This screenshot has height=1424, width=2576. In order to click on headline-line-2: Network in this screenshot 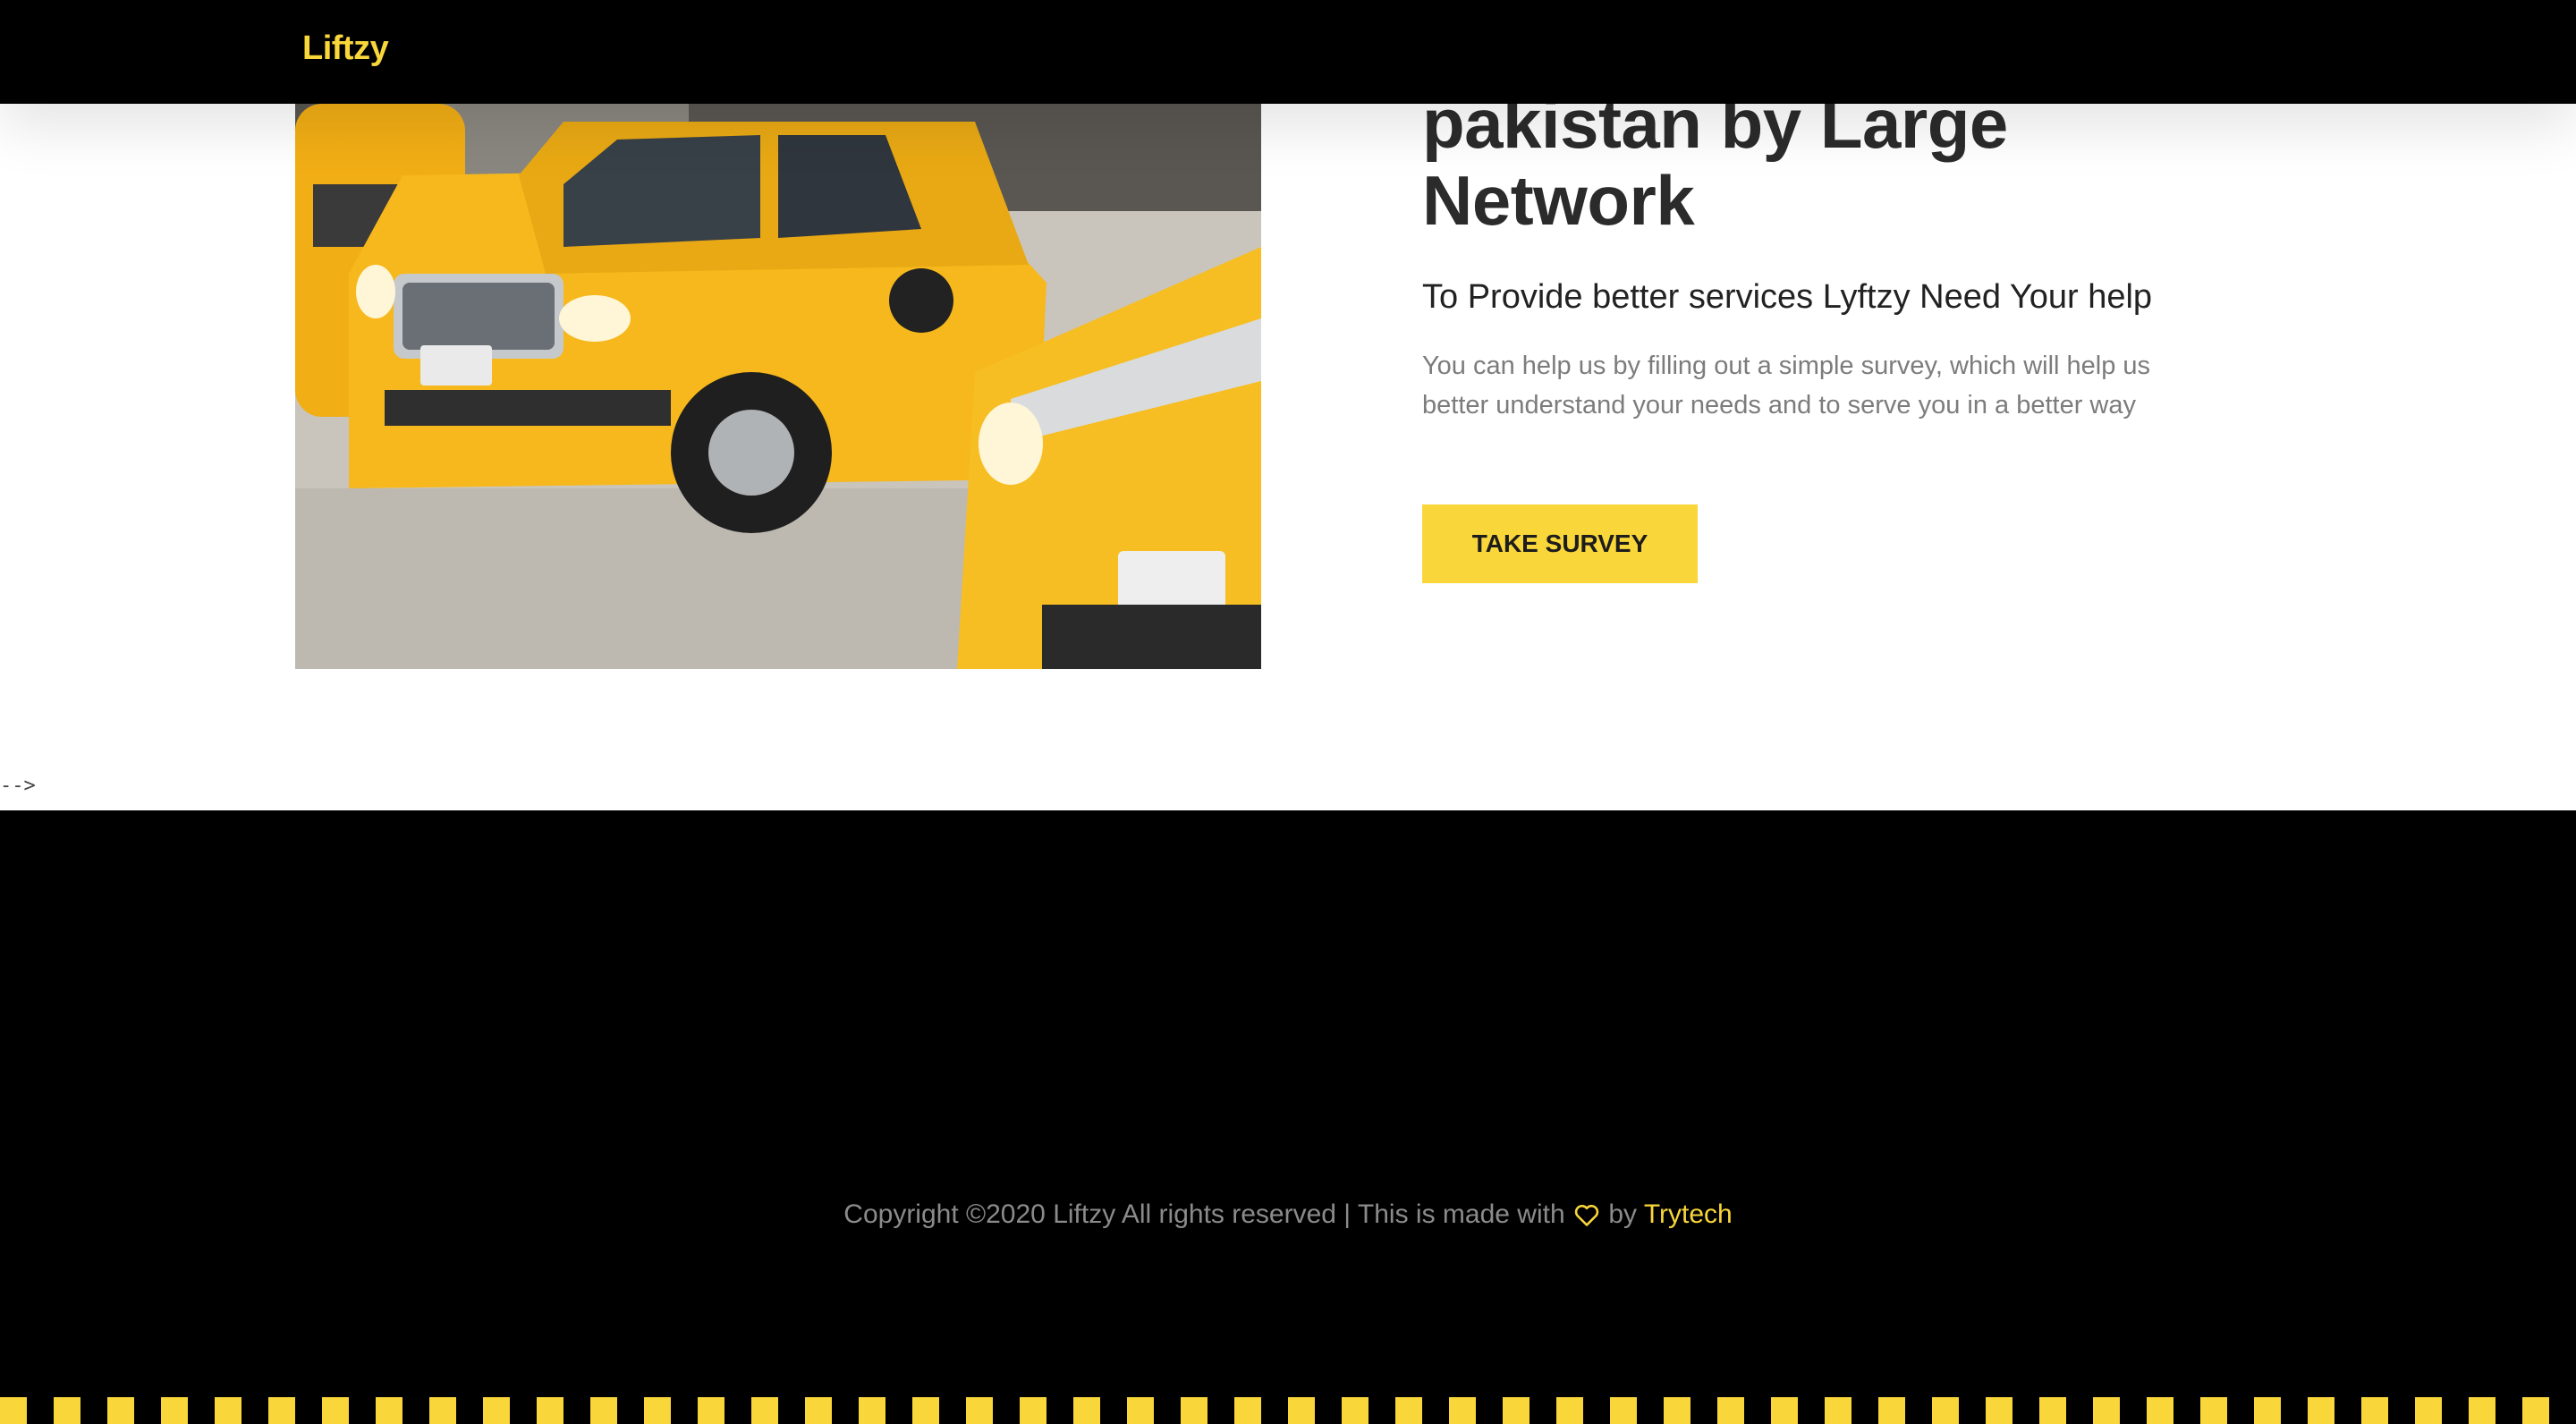, I will do `click(1558, 200)`.